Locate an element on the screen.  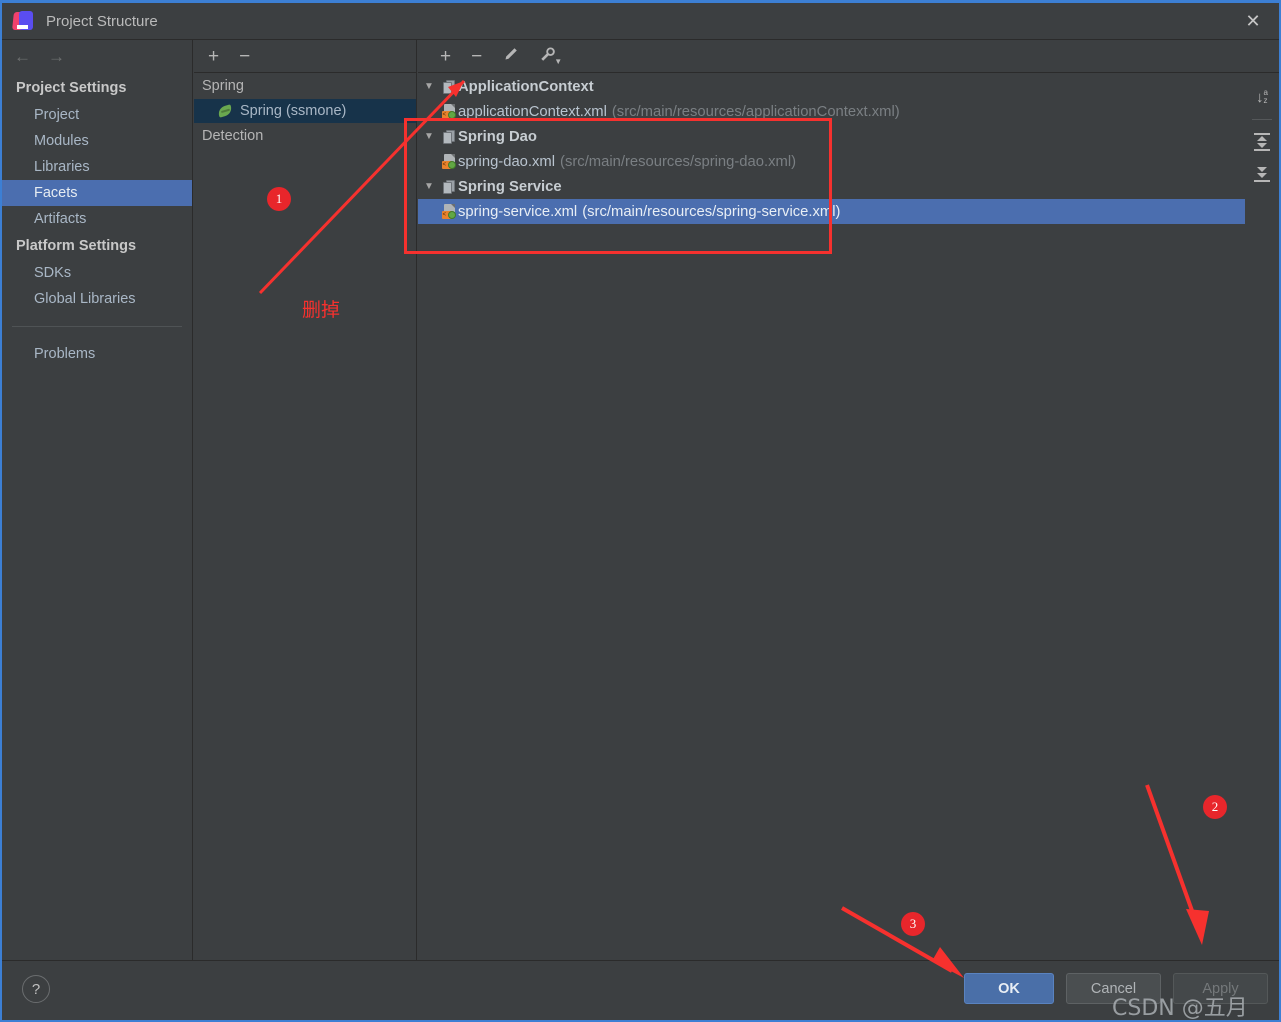
chevron-down-icon: ▼ is located at coordinates (558, 61).